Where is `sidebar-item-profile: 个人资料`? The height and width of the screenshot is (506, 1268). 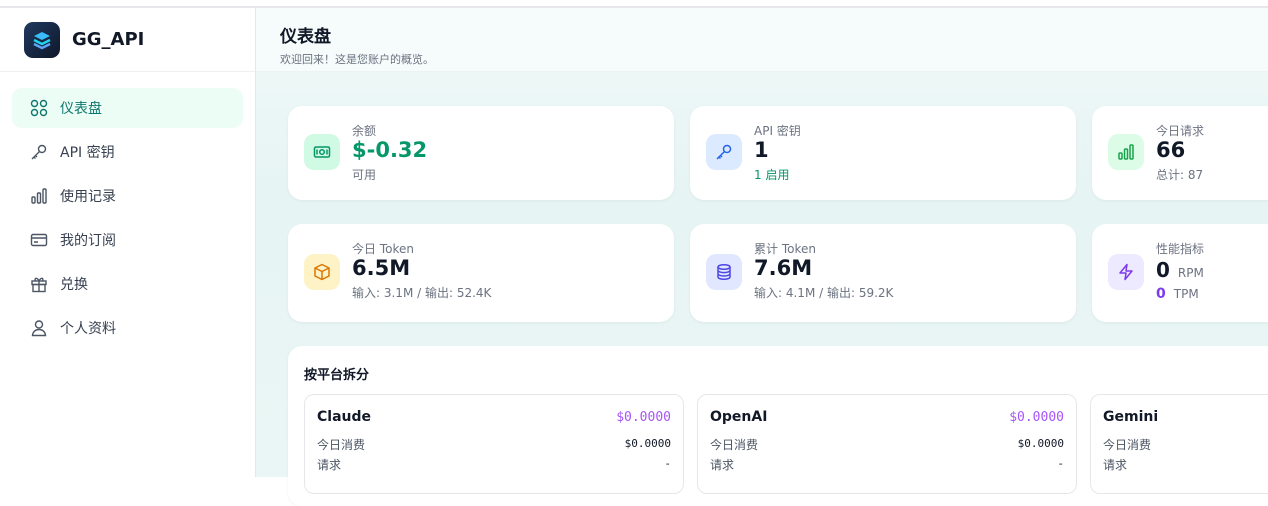 sidebar-item-profile: 个人资料 is located at coordinates (127, 328).